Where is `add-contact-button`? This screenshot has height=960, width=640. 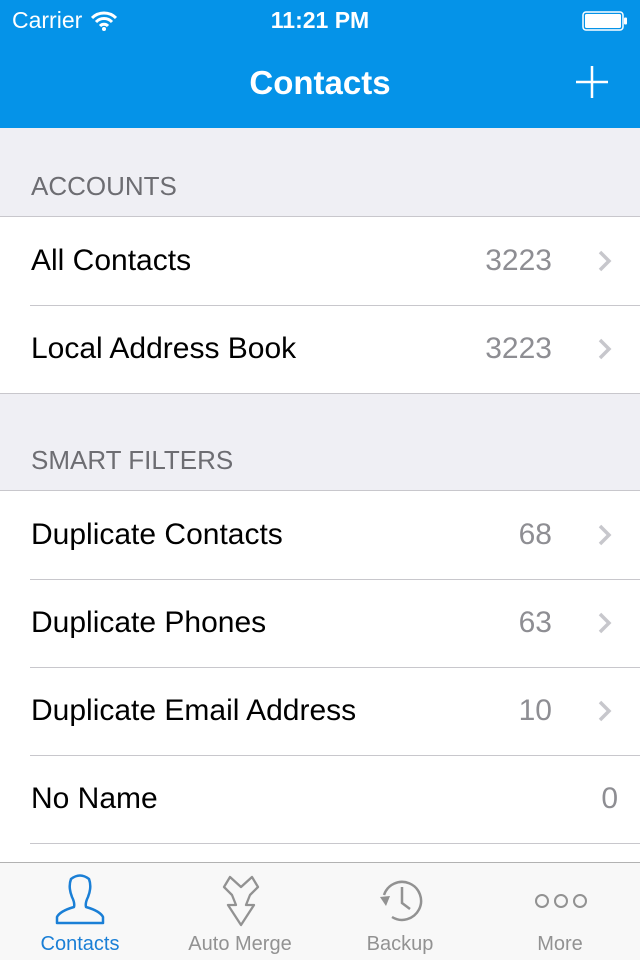 add-contact-button is located at coordinates (592, 82).